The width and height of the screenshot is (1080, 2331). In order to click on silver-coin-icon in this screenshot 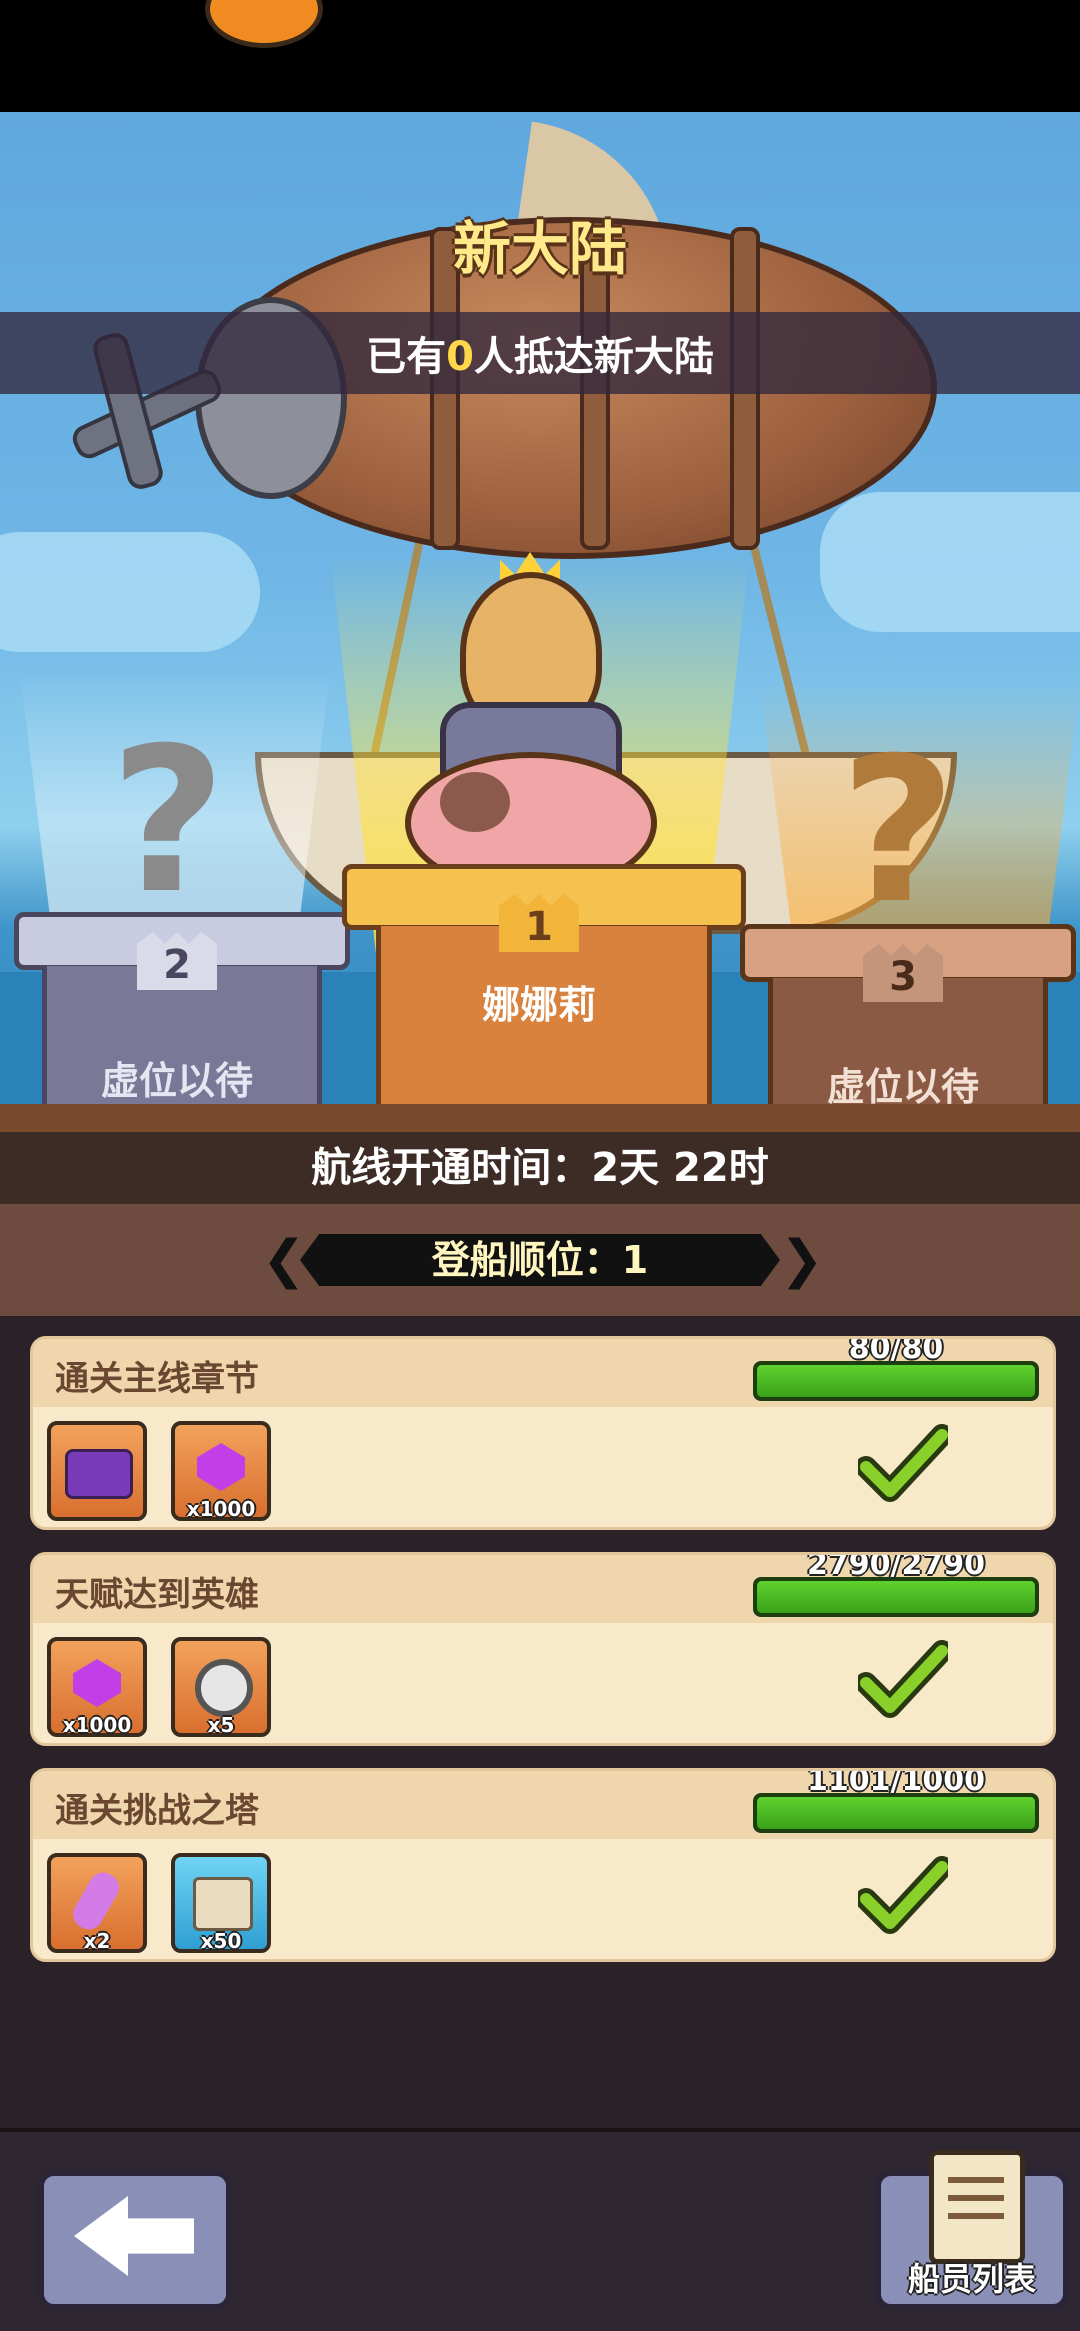, I will do `click(224, 1688)`.